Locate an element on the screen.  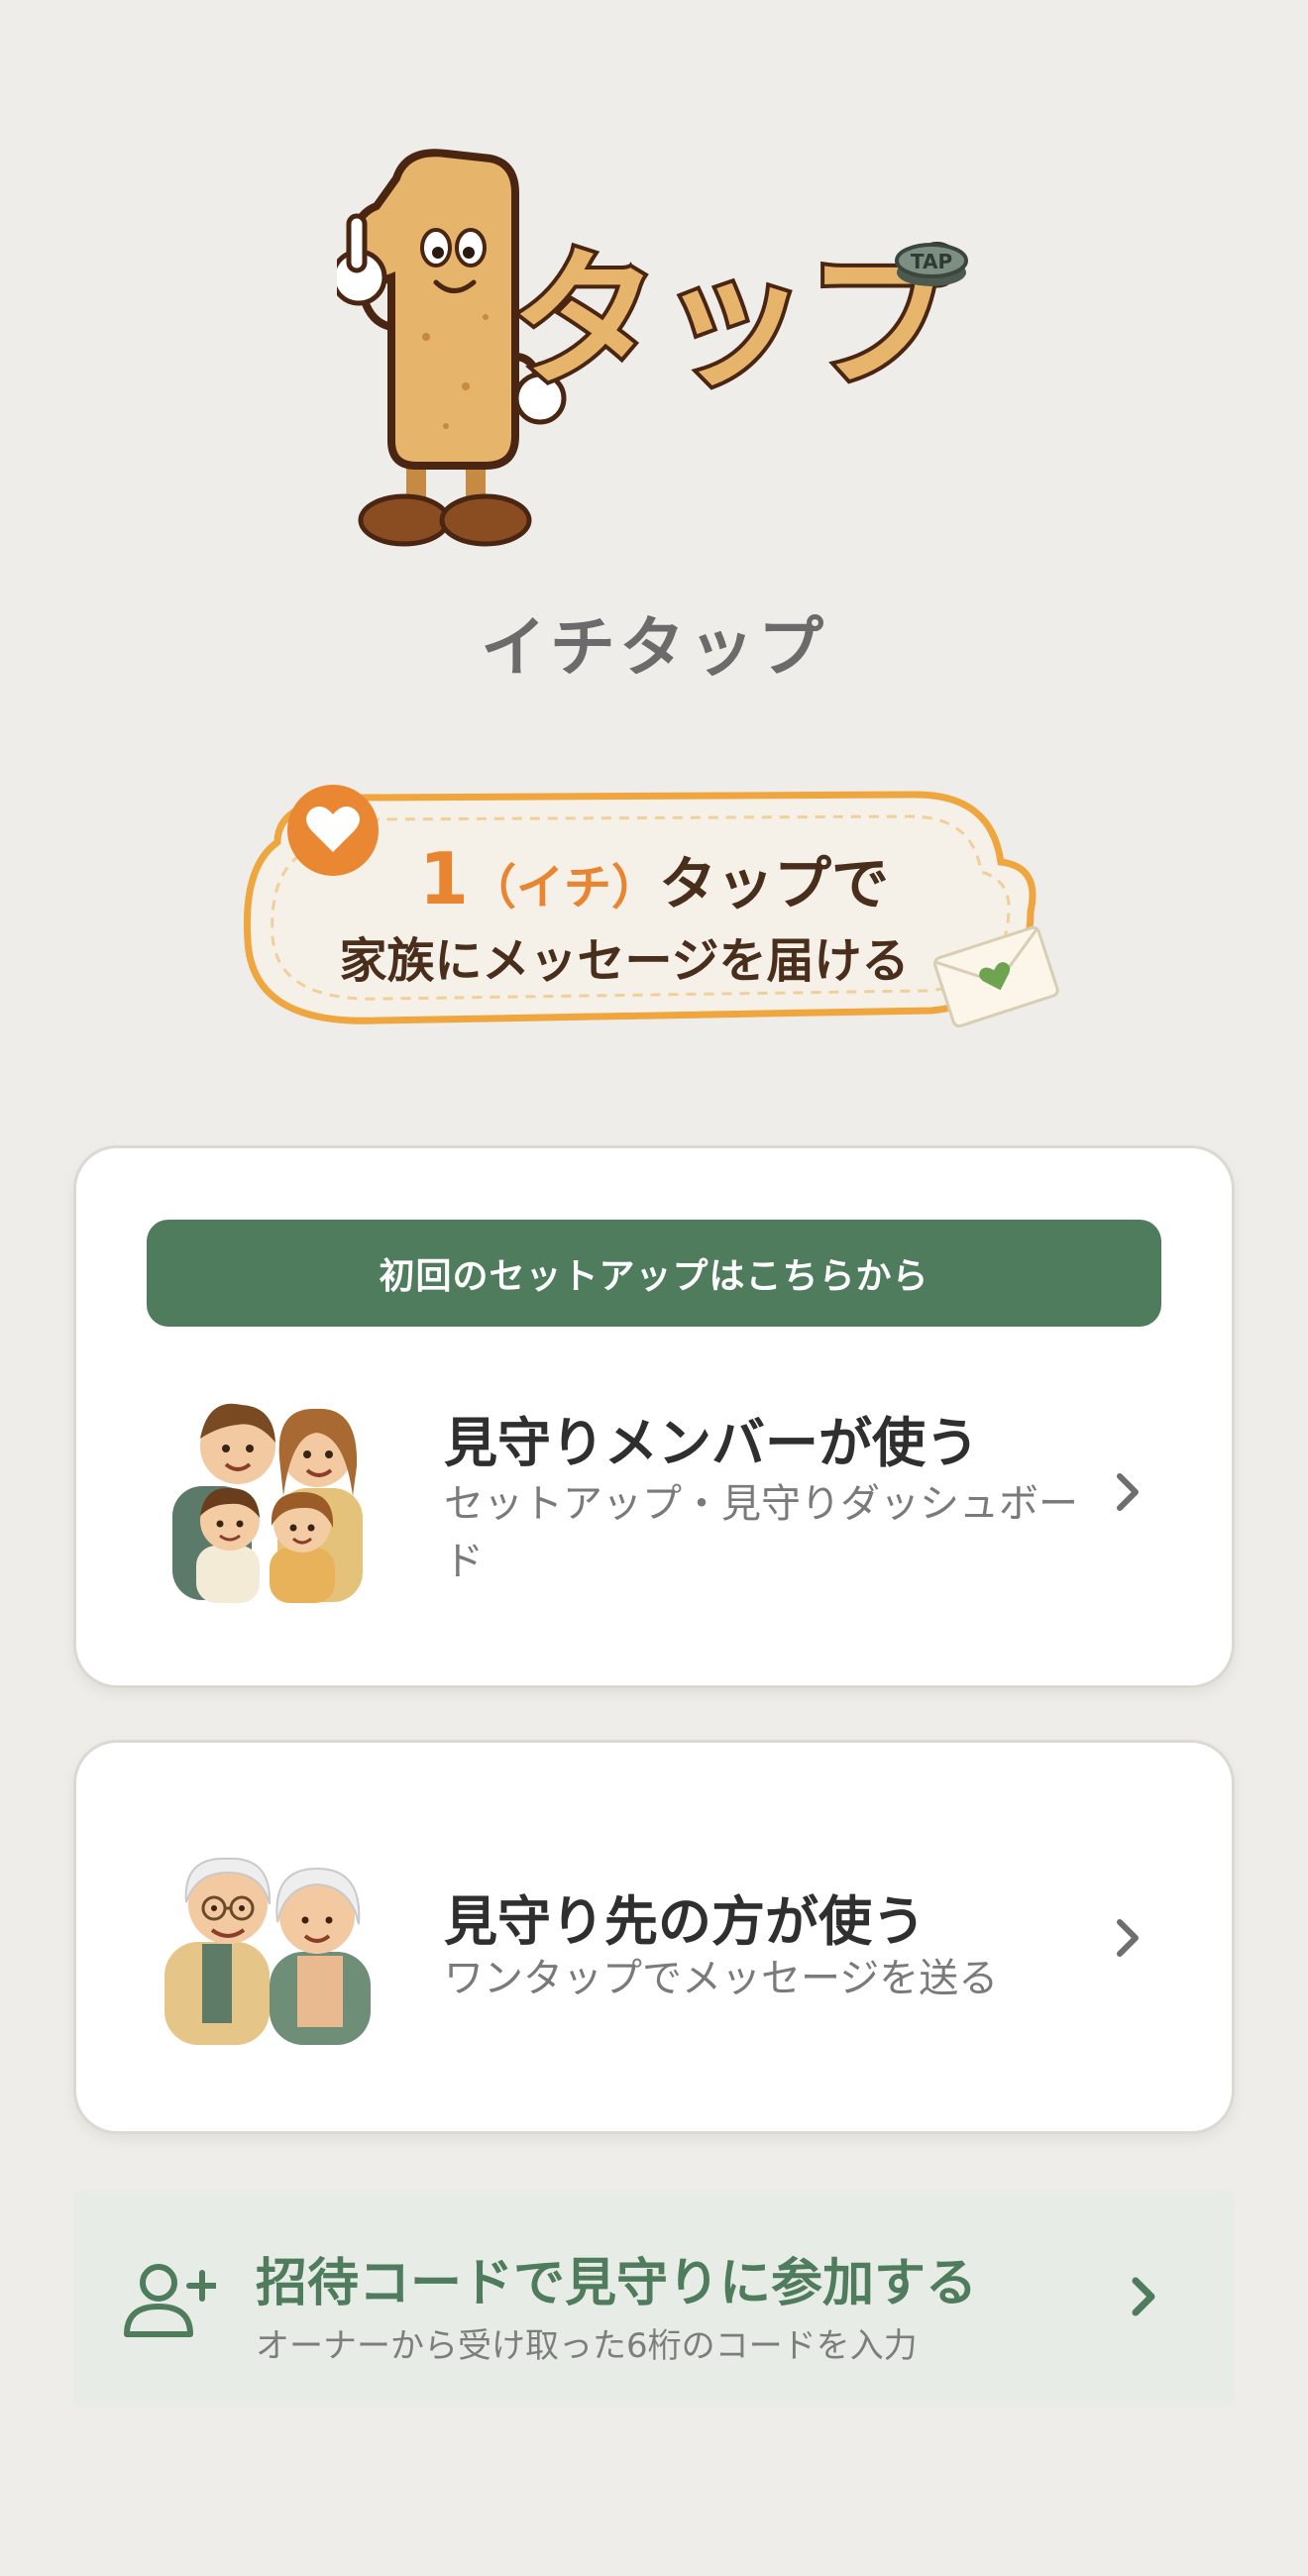
envelope-icon is located at coordinates (995, 975).